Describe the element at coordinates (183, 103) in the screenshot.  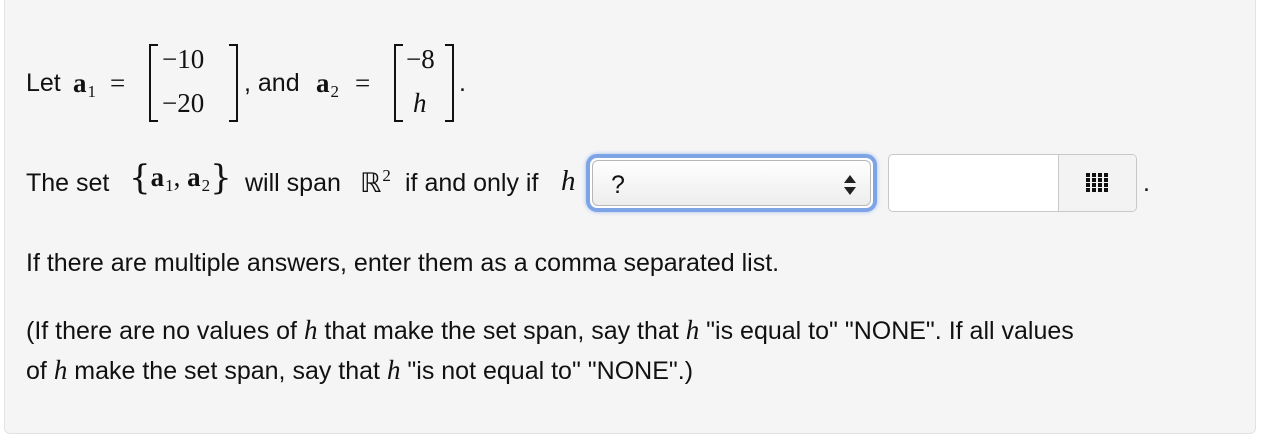
I see `matrix-entry: −20` at that location.